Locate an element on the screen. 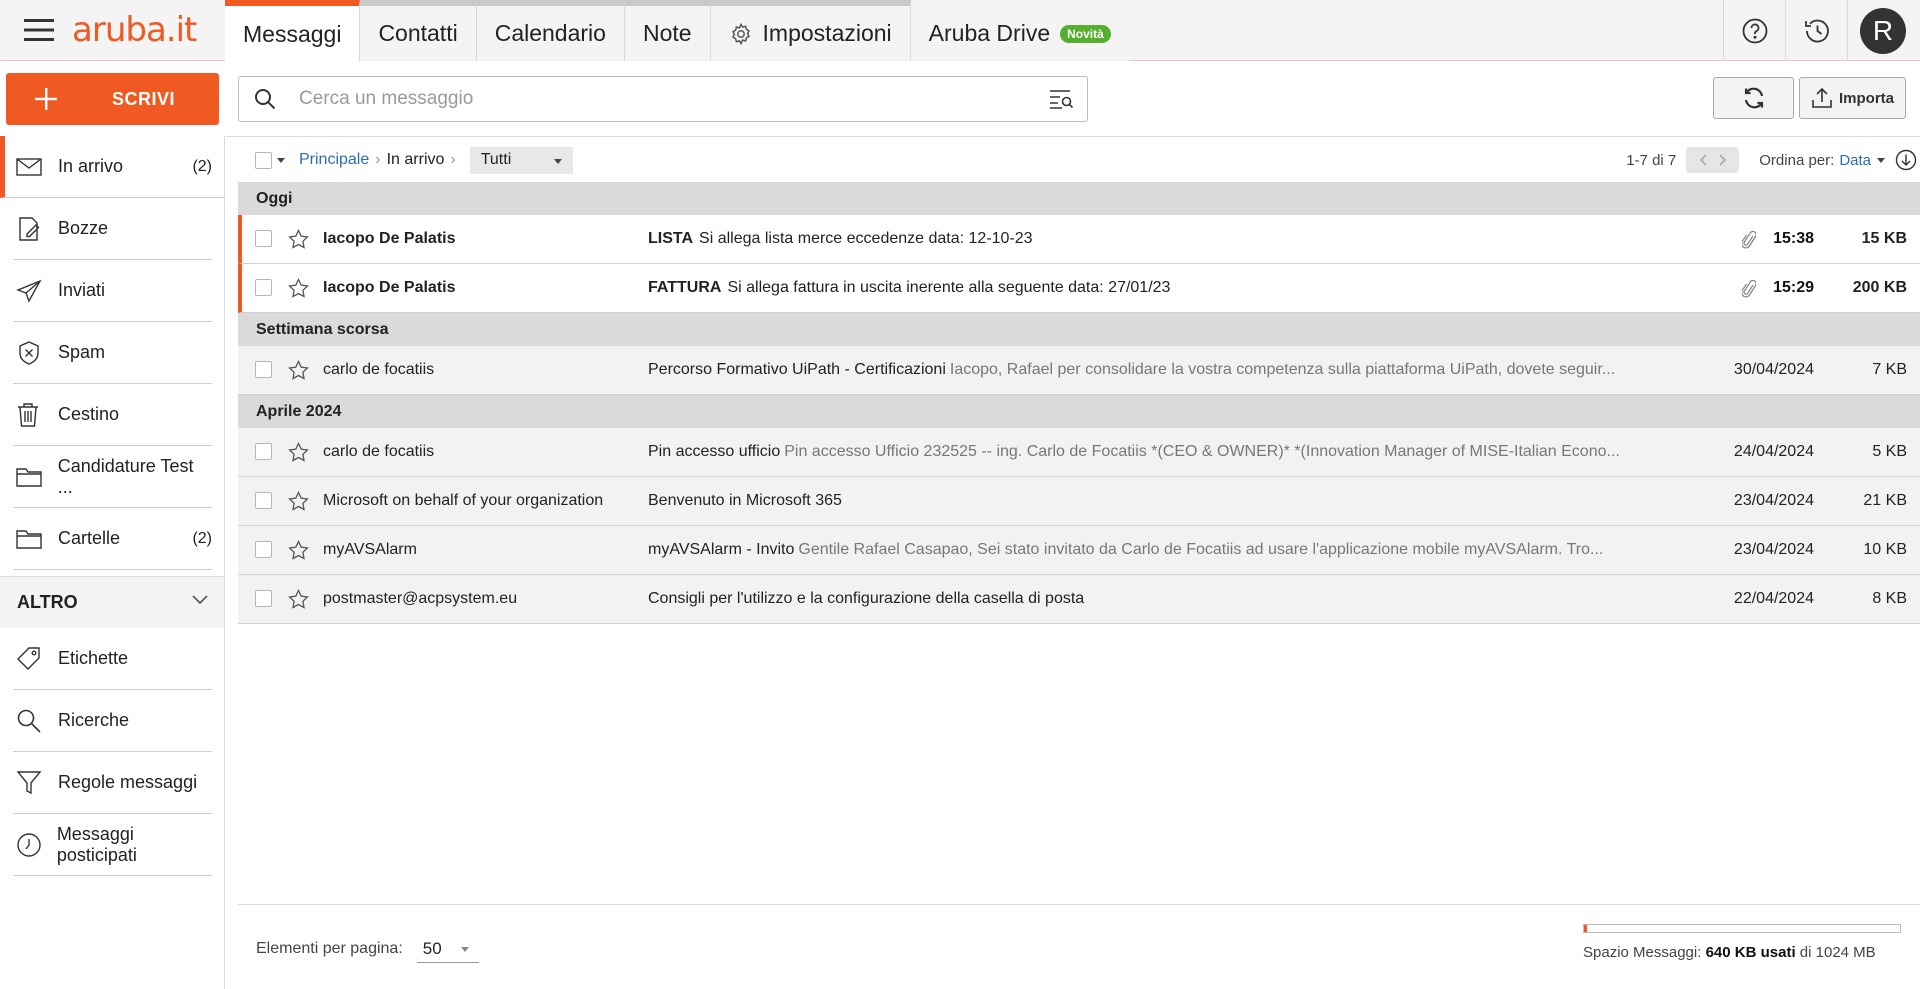  message-filter-select: Tutti is located at coordinates (521, 160).